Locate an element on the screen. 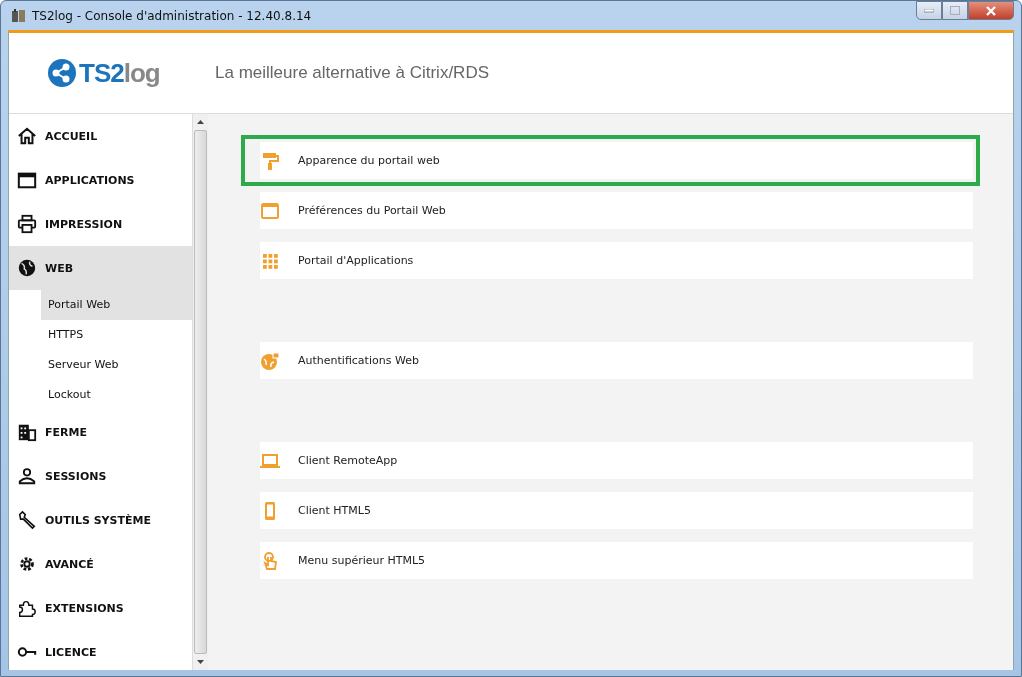 This screenshot has width=1022, height=677. maximize-button is located at coordinates (955, 10).